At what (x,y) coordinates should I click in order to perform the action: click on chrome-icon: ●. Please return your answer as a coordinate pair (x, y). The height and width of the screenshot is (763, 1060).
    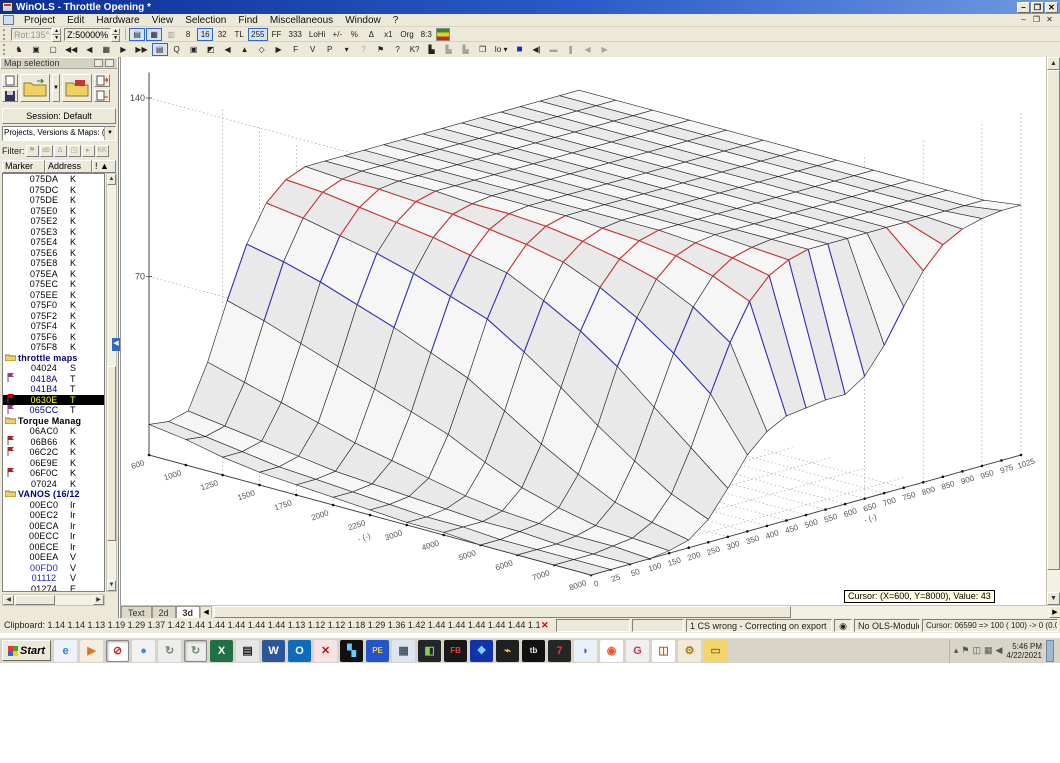
    Looking at the image, I should click on (144, 650).